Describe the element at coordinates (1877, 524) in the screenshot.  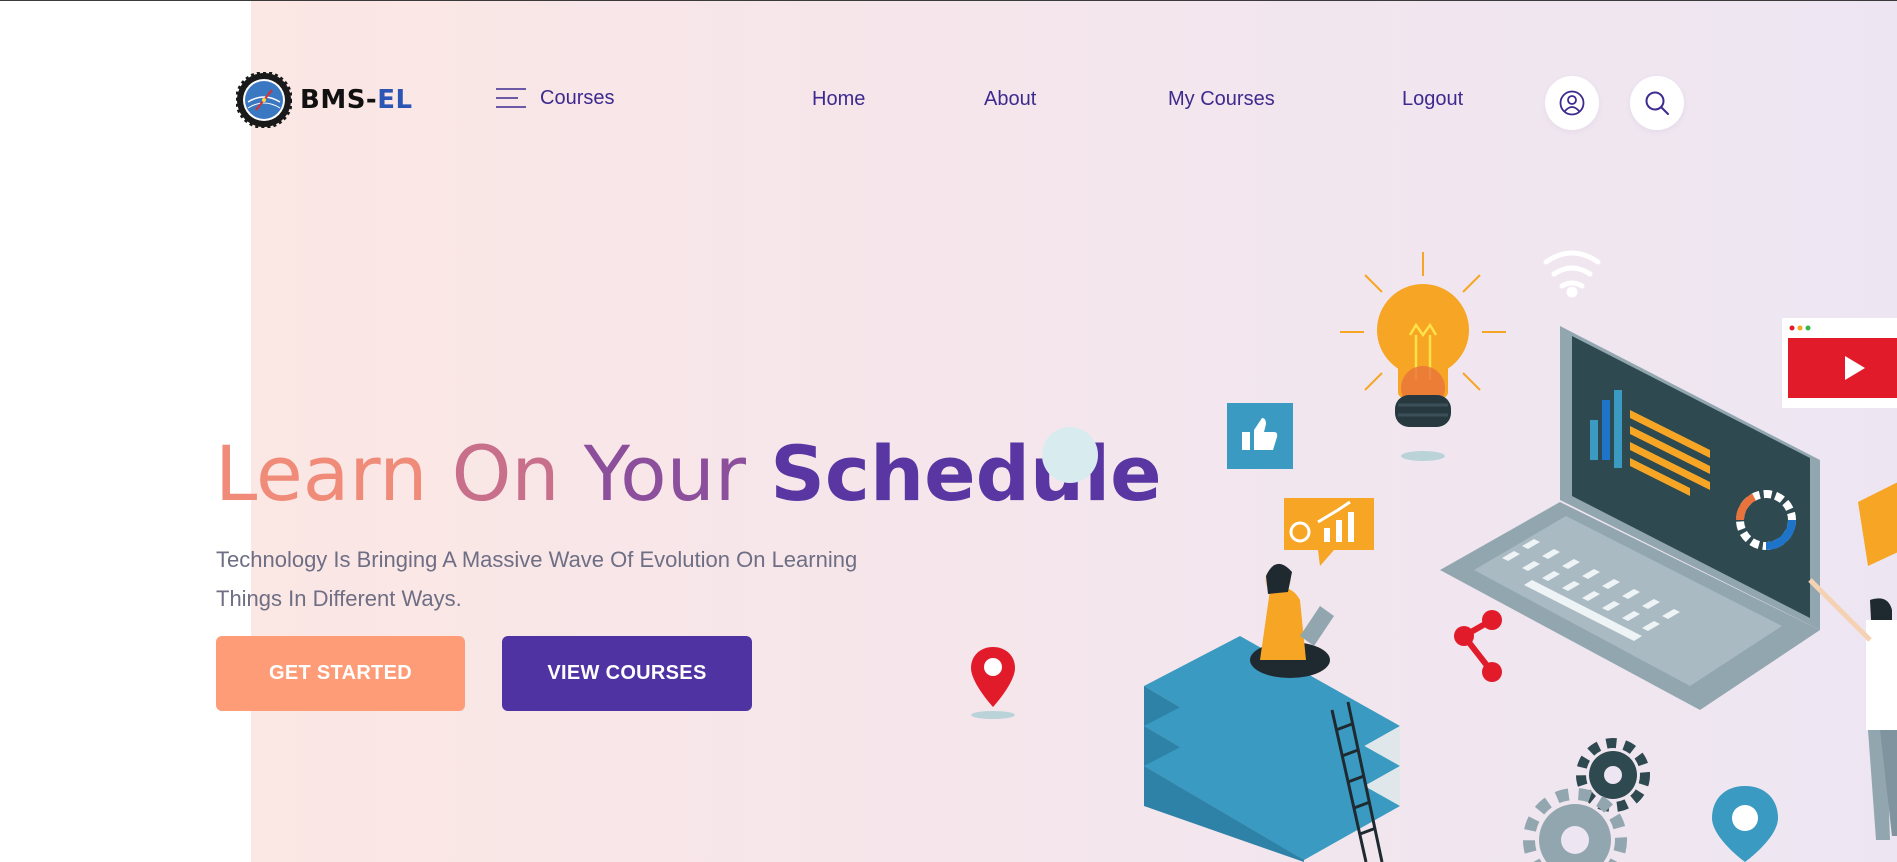
I see `user-card-icon` at that location.